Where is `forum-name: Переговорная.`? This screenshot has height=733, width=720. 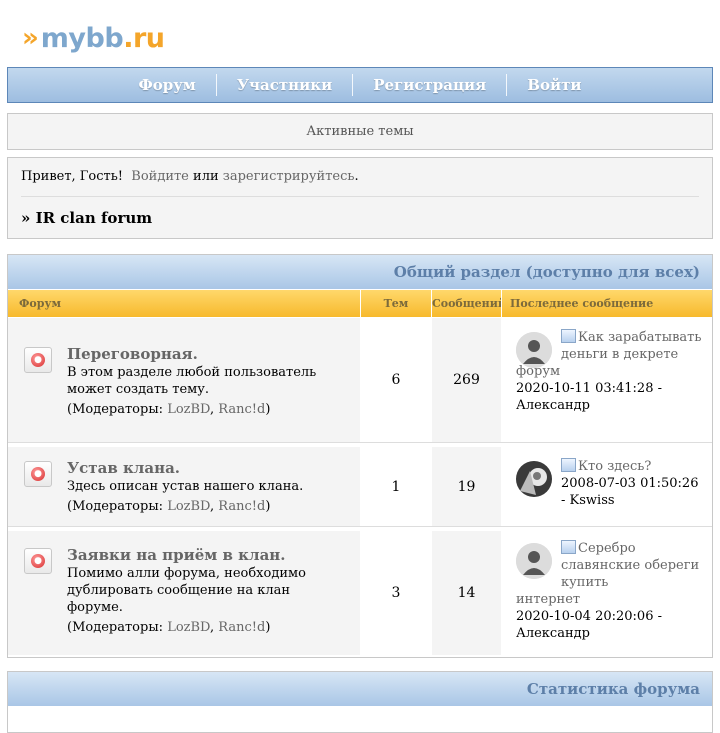 forum-name: Переговорная. is located at coordinates (132, 354).